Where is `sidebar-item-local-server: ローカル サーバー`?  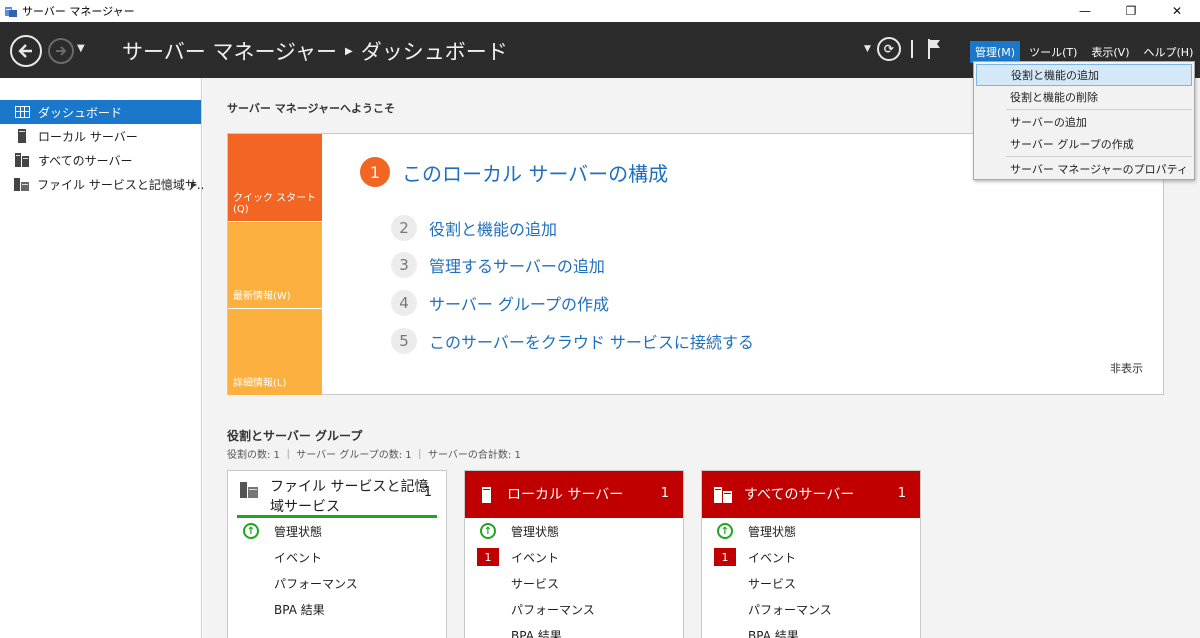
sidebar-item-local-server: ローカル サーバー is located at coordinates (100, 136).